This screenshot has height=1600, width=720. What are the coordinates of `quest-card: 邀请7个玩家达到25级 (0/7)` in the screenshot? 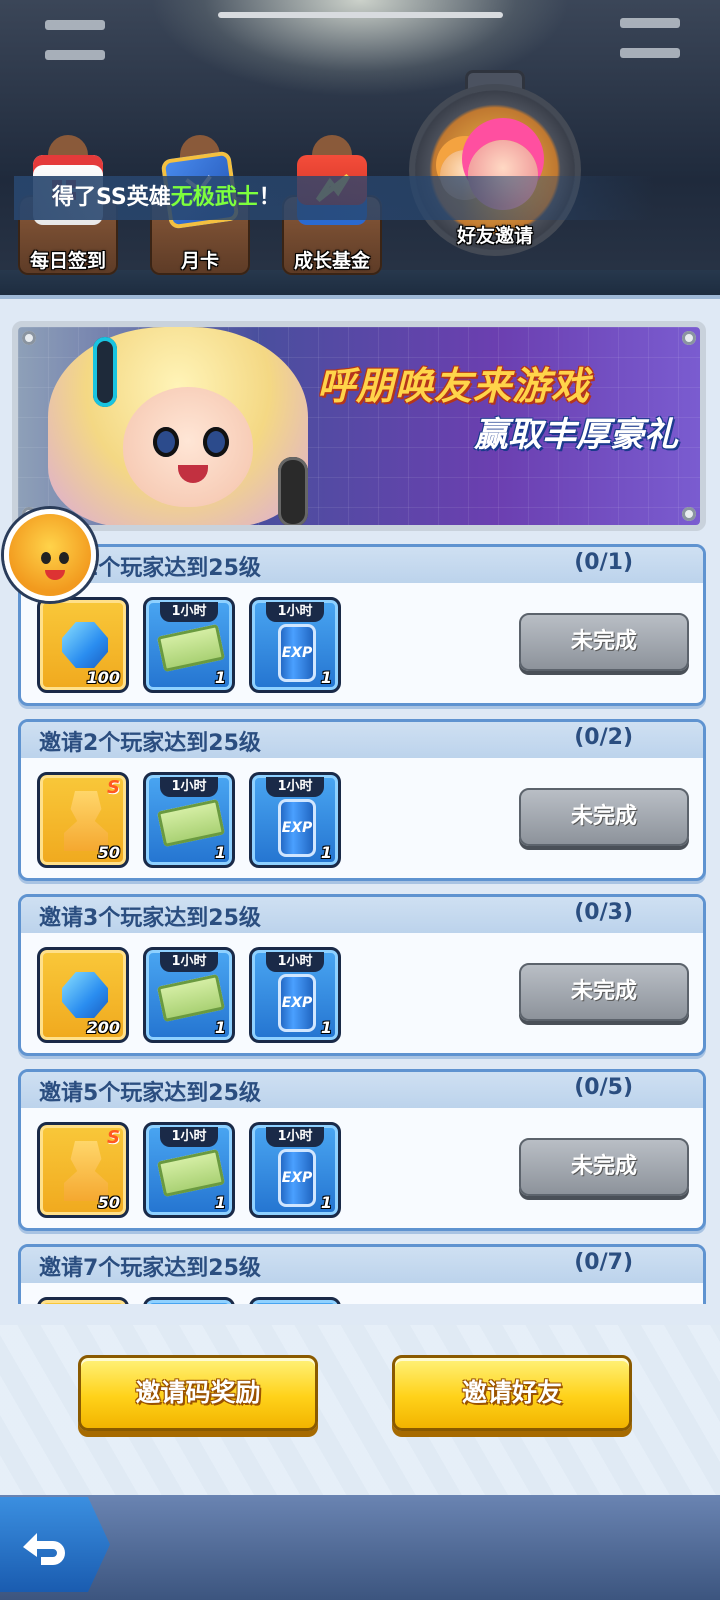 It's located at (362, 1274).